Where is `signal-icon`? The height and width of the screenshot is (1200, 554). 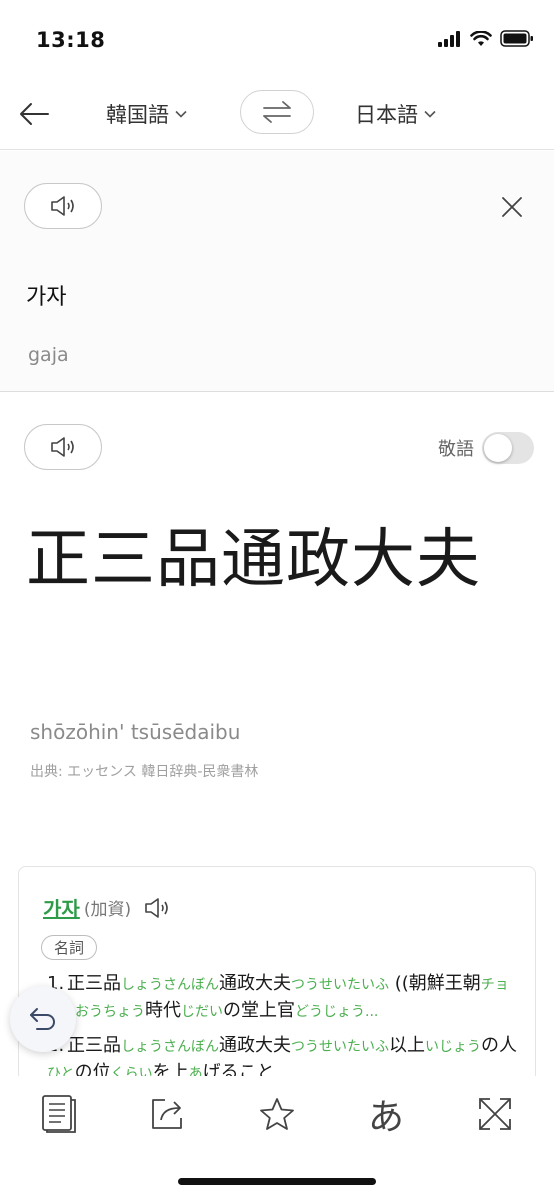
signal-icon is located at coordinates (449, 38).